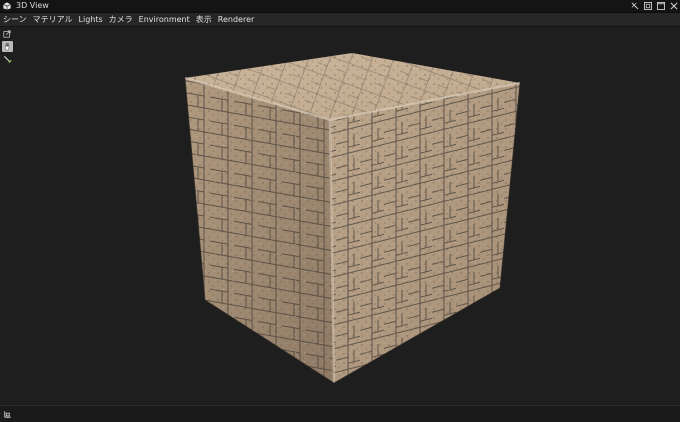 The width and height of the screenshot is (680, 422). What do you see at coordinates (340, 413) in the screenshot?
I see `status-bar` at bounding box center [340, 413].